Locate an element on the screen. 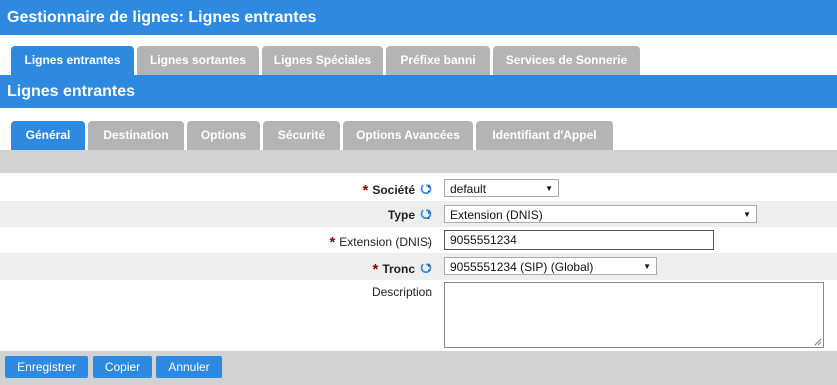 Image resolution: width=837 pixels, height=385 pixels. tab-general: Général is located at coordinates (48, 135).